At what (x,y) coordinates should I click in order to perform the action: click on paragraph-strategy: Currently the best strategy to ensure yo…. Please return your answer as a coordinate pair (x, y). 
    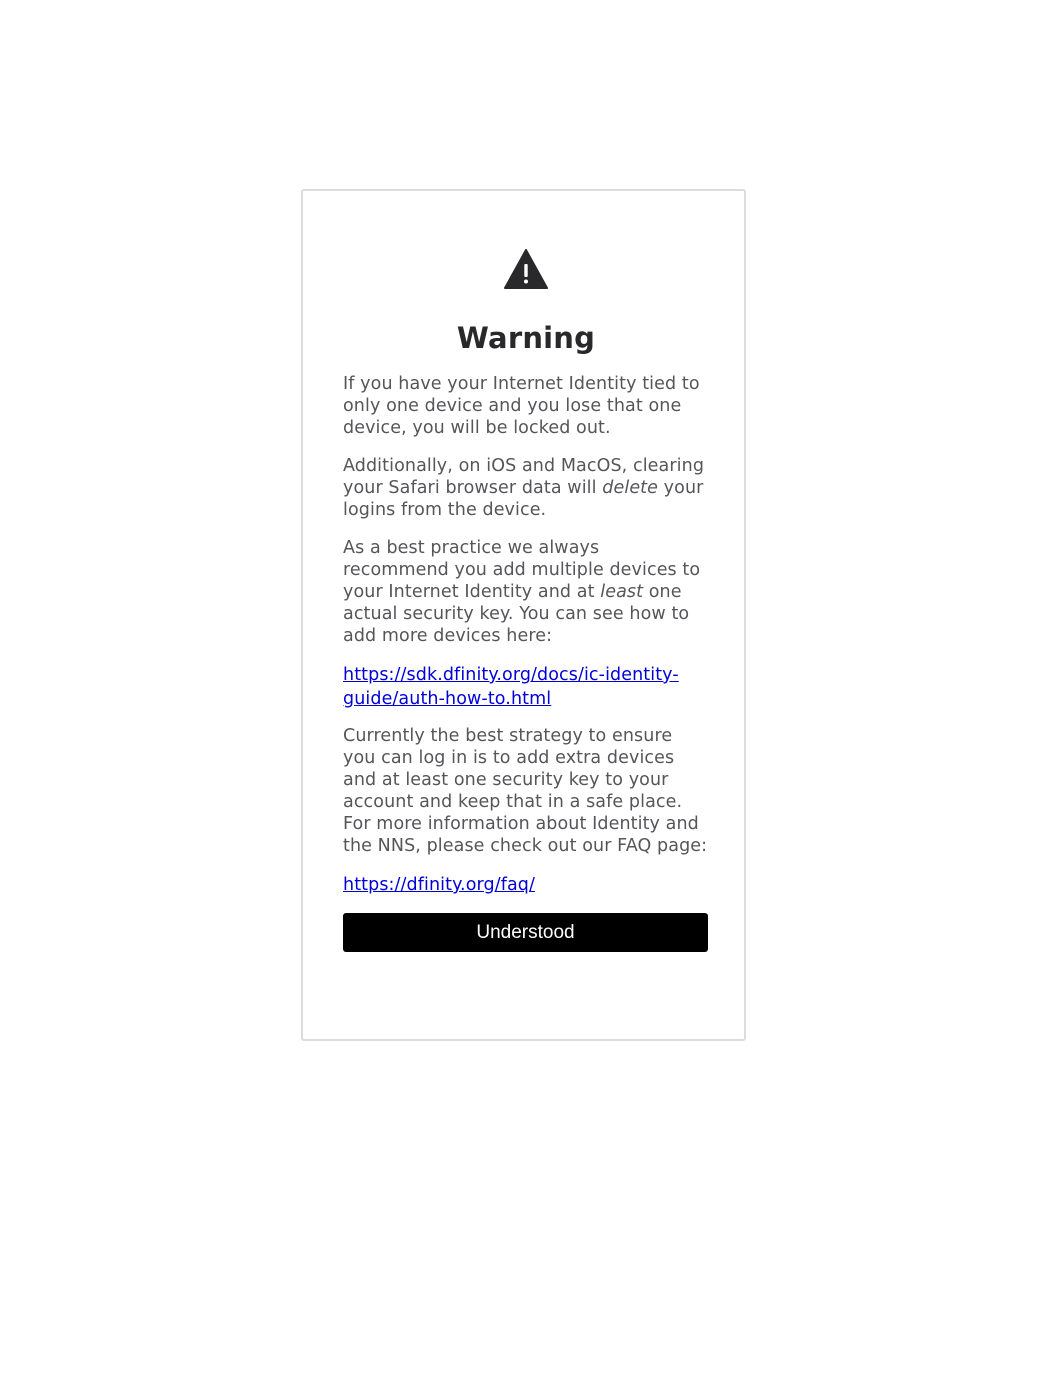
    Looking at the image, I should click on (525, 791).